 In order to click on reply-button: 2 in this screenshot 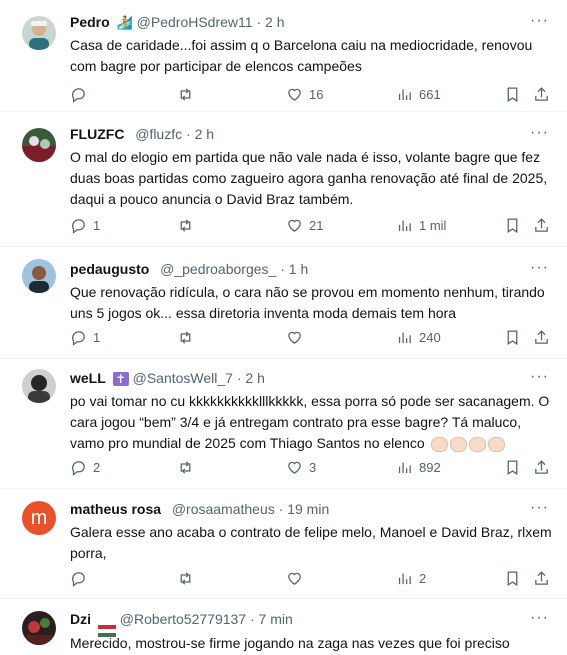, I will do `click(85, 467)`.